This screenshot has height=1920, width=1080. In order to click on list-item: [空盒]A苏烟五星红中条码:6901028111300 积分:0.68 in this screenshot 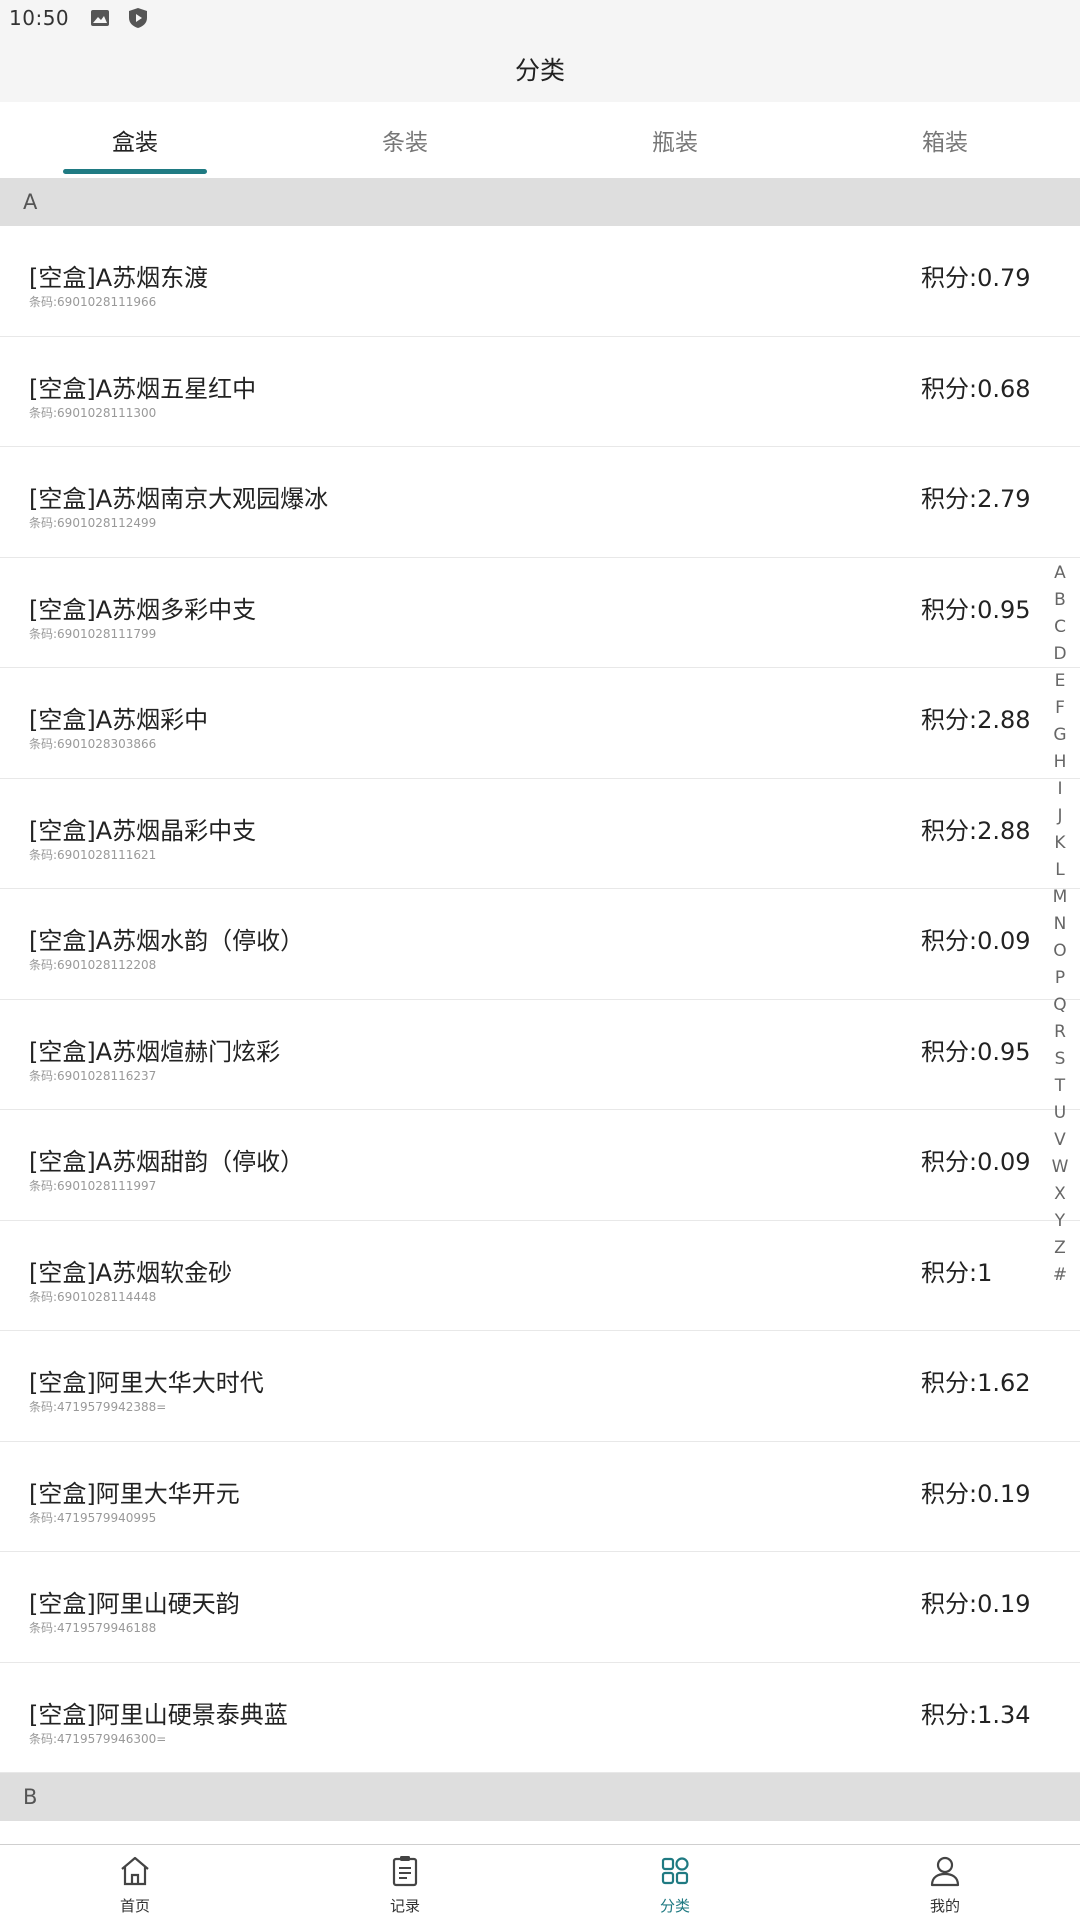, I will do `click(540, 391)`.